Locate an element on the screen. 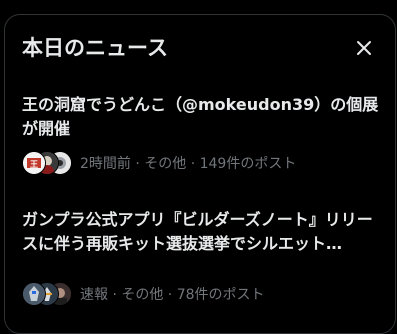 The image size is (397, 334). panel-title: 本日のニュース is located at coordinates (95, 48).